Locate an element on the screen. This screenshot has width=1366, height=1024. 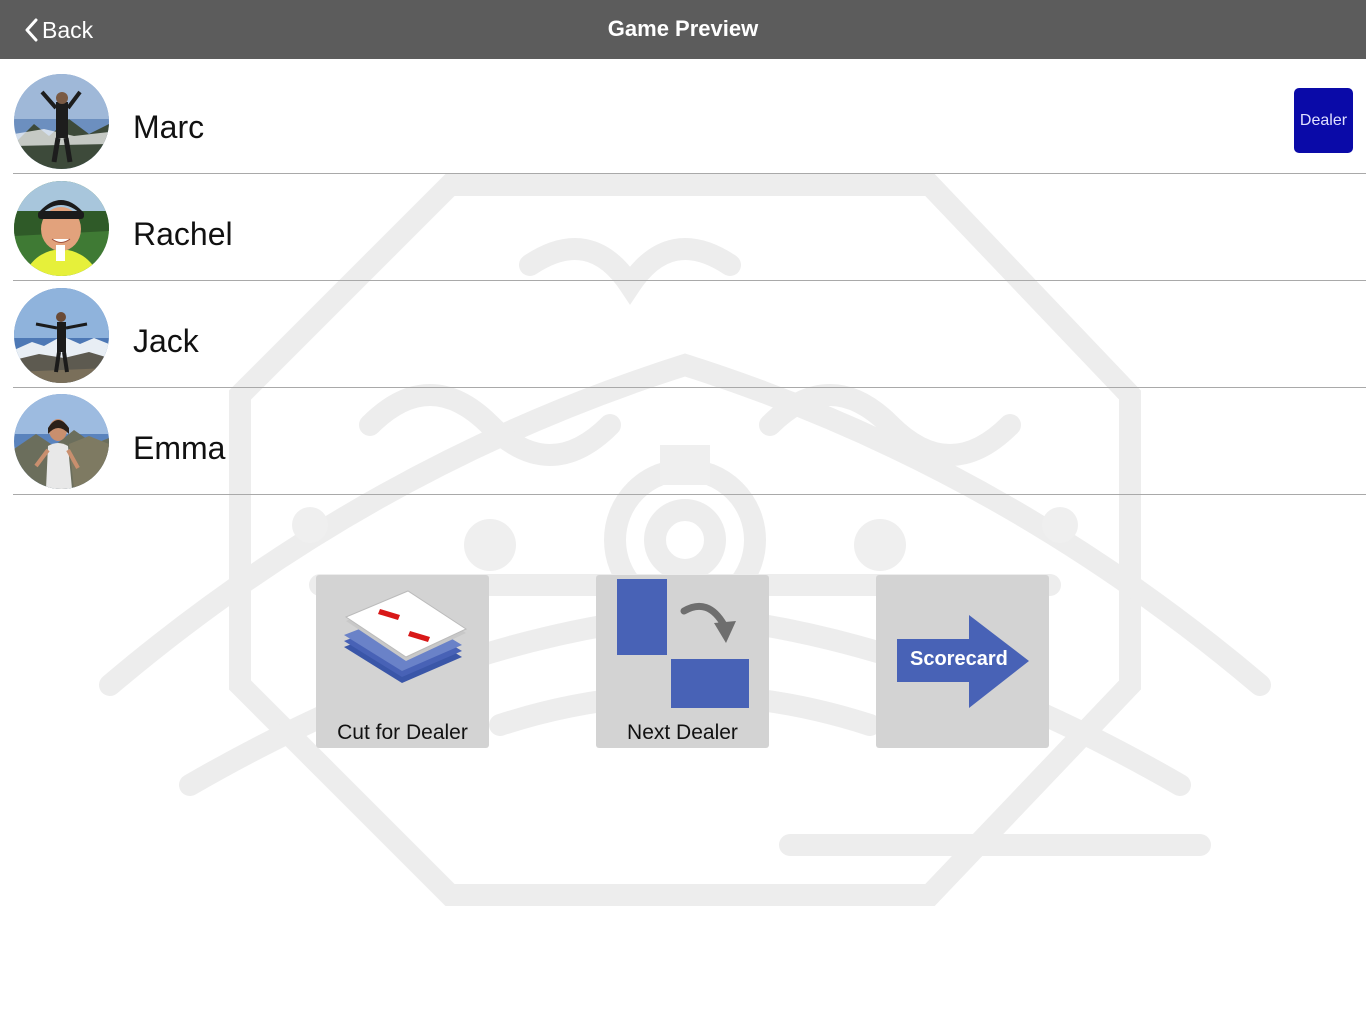
next-dealer-button: Next Dealer is located at coordinates (682, 661).